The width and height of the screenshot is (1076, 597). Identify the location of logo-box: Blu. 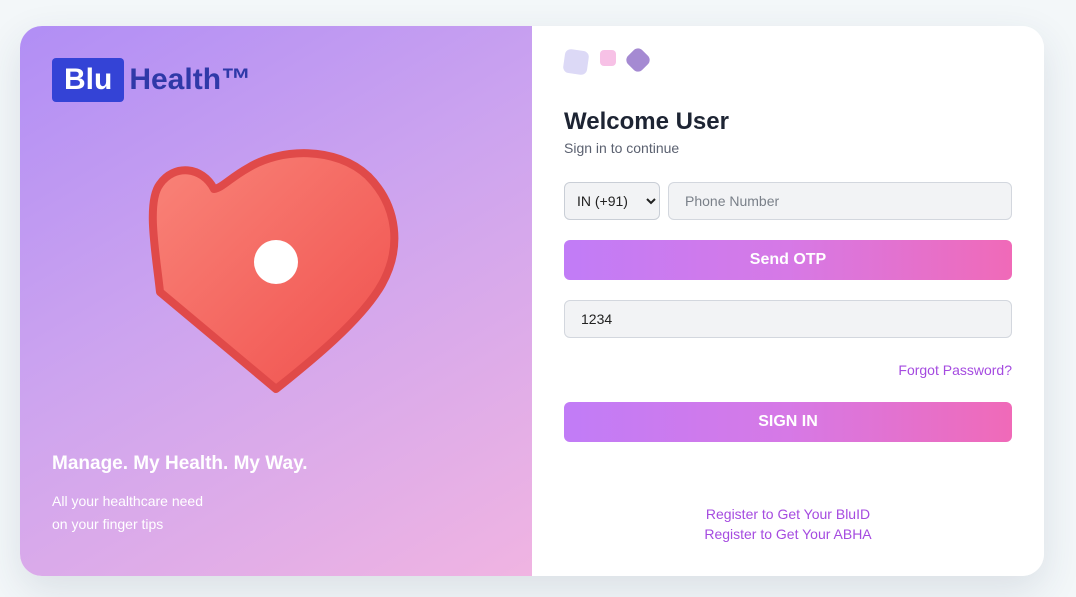
(88, 80).